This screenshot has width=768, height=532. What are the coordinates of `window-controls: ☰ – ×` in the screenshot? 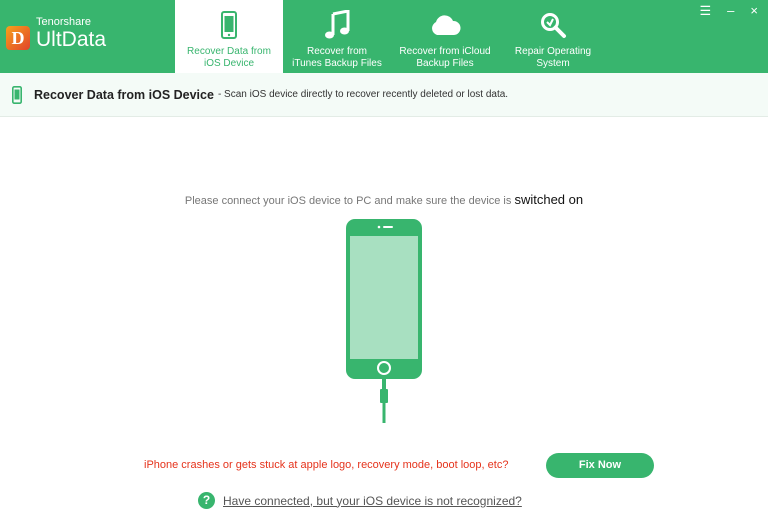 It's located at (729, 11).